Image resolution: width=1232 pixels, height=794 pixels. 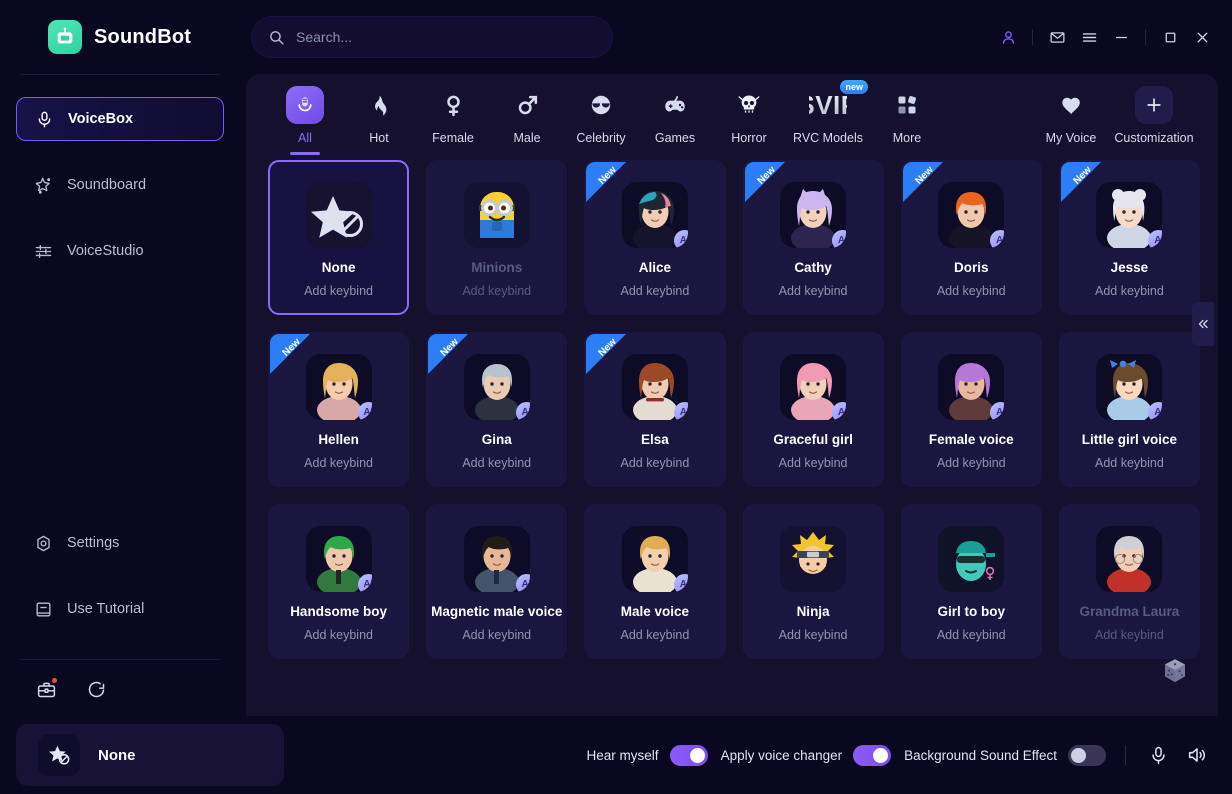 What do you see at coordinates (497, 409) in the screenshot?
I see `voice-card: New AIGinaAdd keybind` at bounding box center [497, 409].